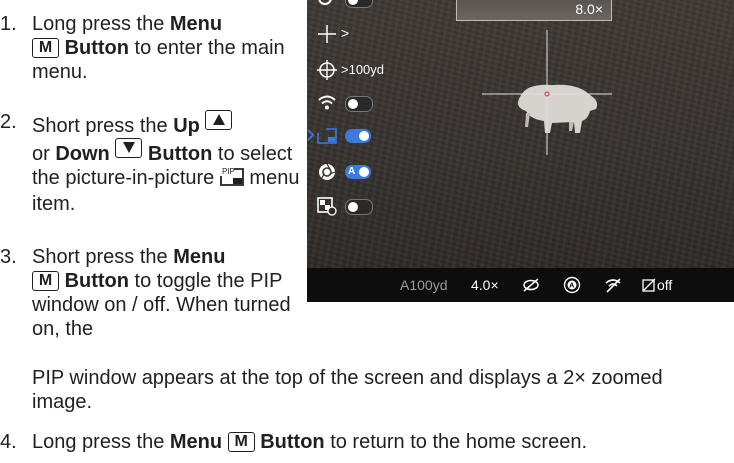  I want to click on aiming-crosshair, so click(547, 92).